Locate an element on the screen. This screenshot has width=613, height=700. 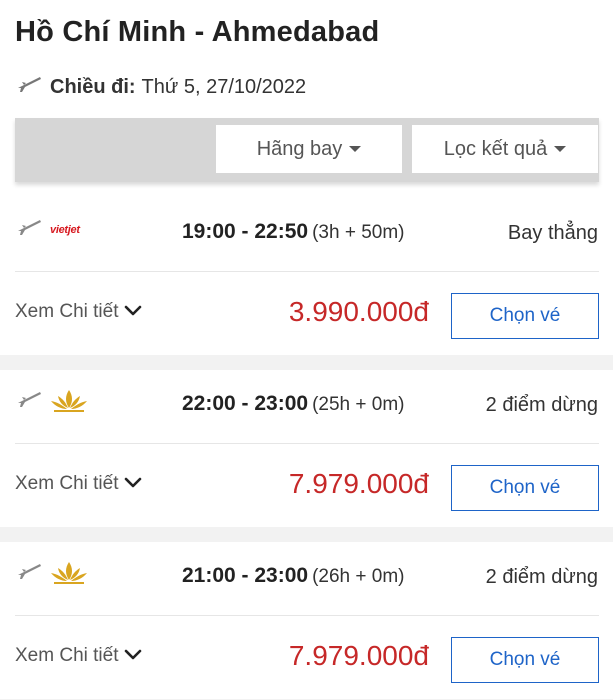
flight-time-range: 21:00 - 23:00 is located at coordinates (245, 575).